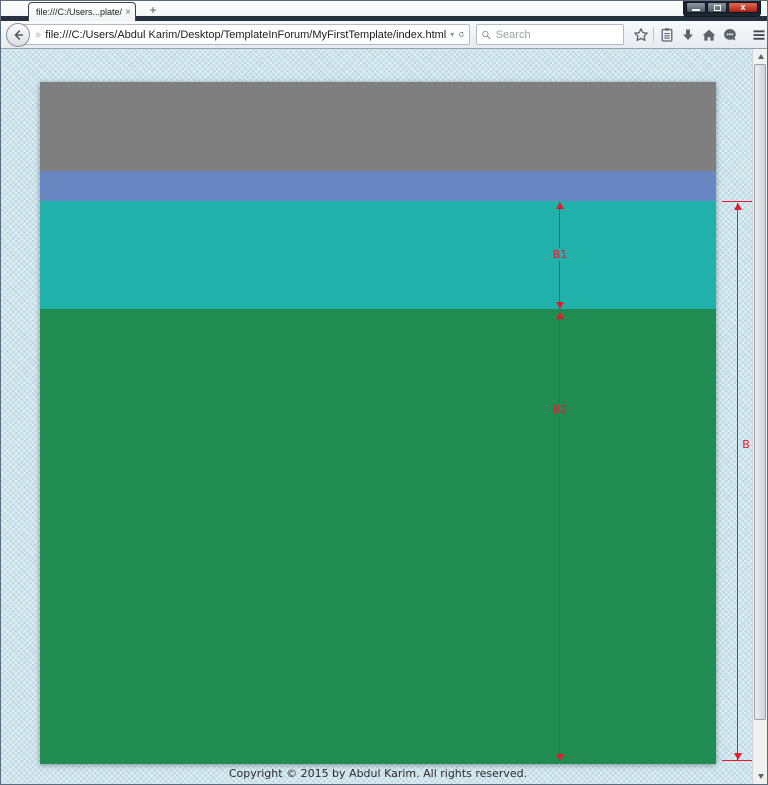  Describe the element at coordinates (738, 756) in the screenshot. I see `b-total-arrowhead-bottom` at that location.